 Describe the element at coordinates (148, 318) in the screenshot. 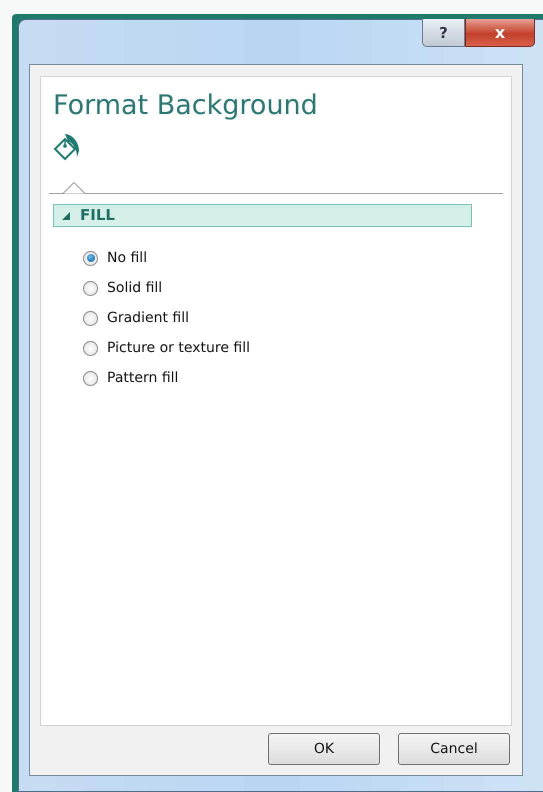

I see `option-label: Gradient fill` at that location.